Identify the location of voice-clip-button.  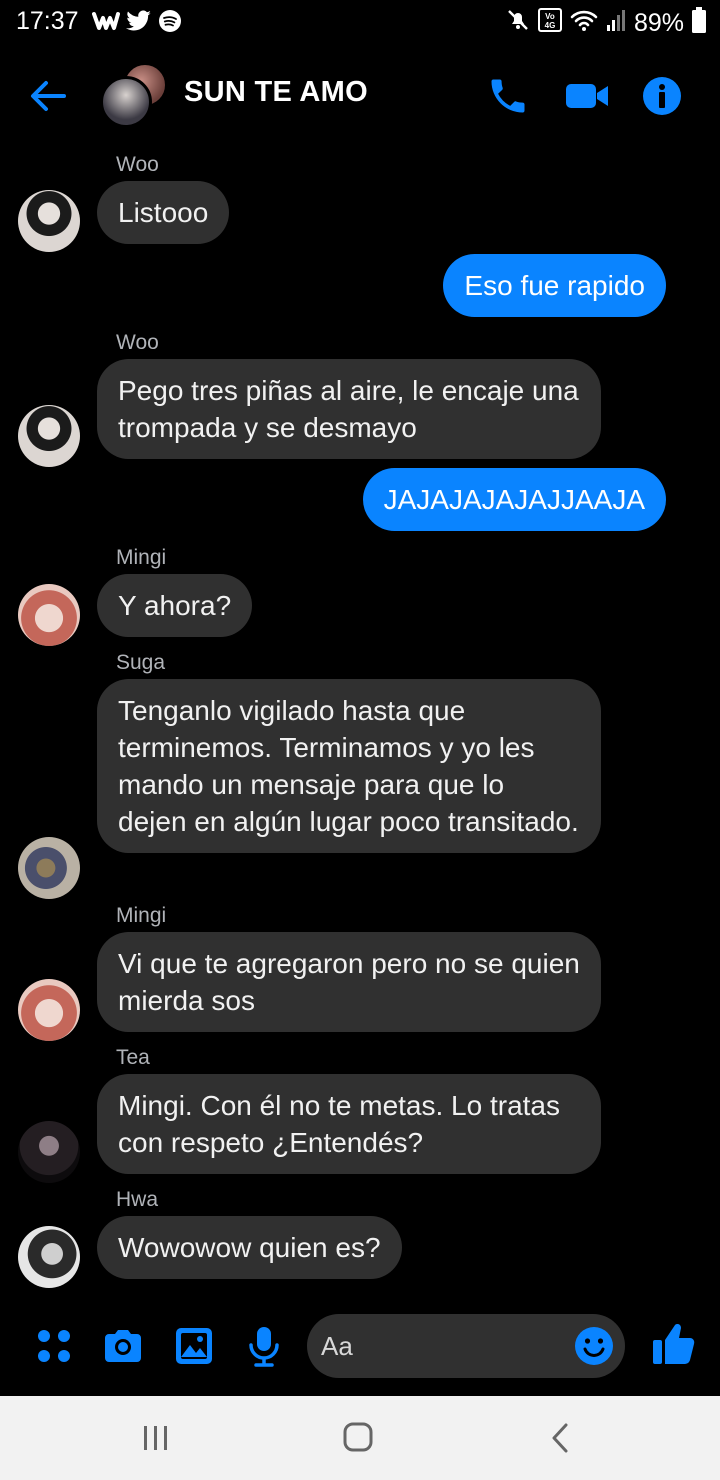
(264, 1346).